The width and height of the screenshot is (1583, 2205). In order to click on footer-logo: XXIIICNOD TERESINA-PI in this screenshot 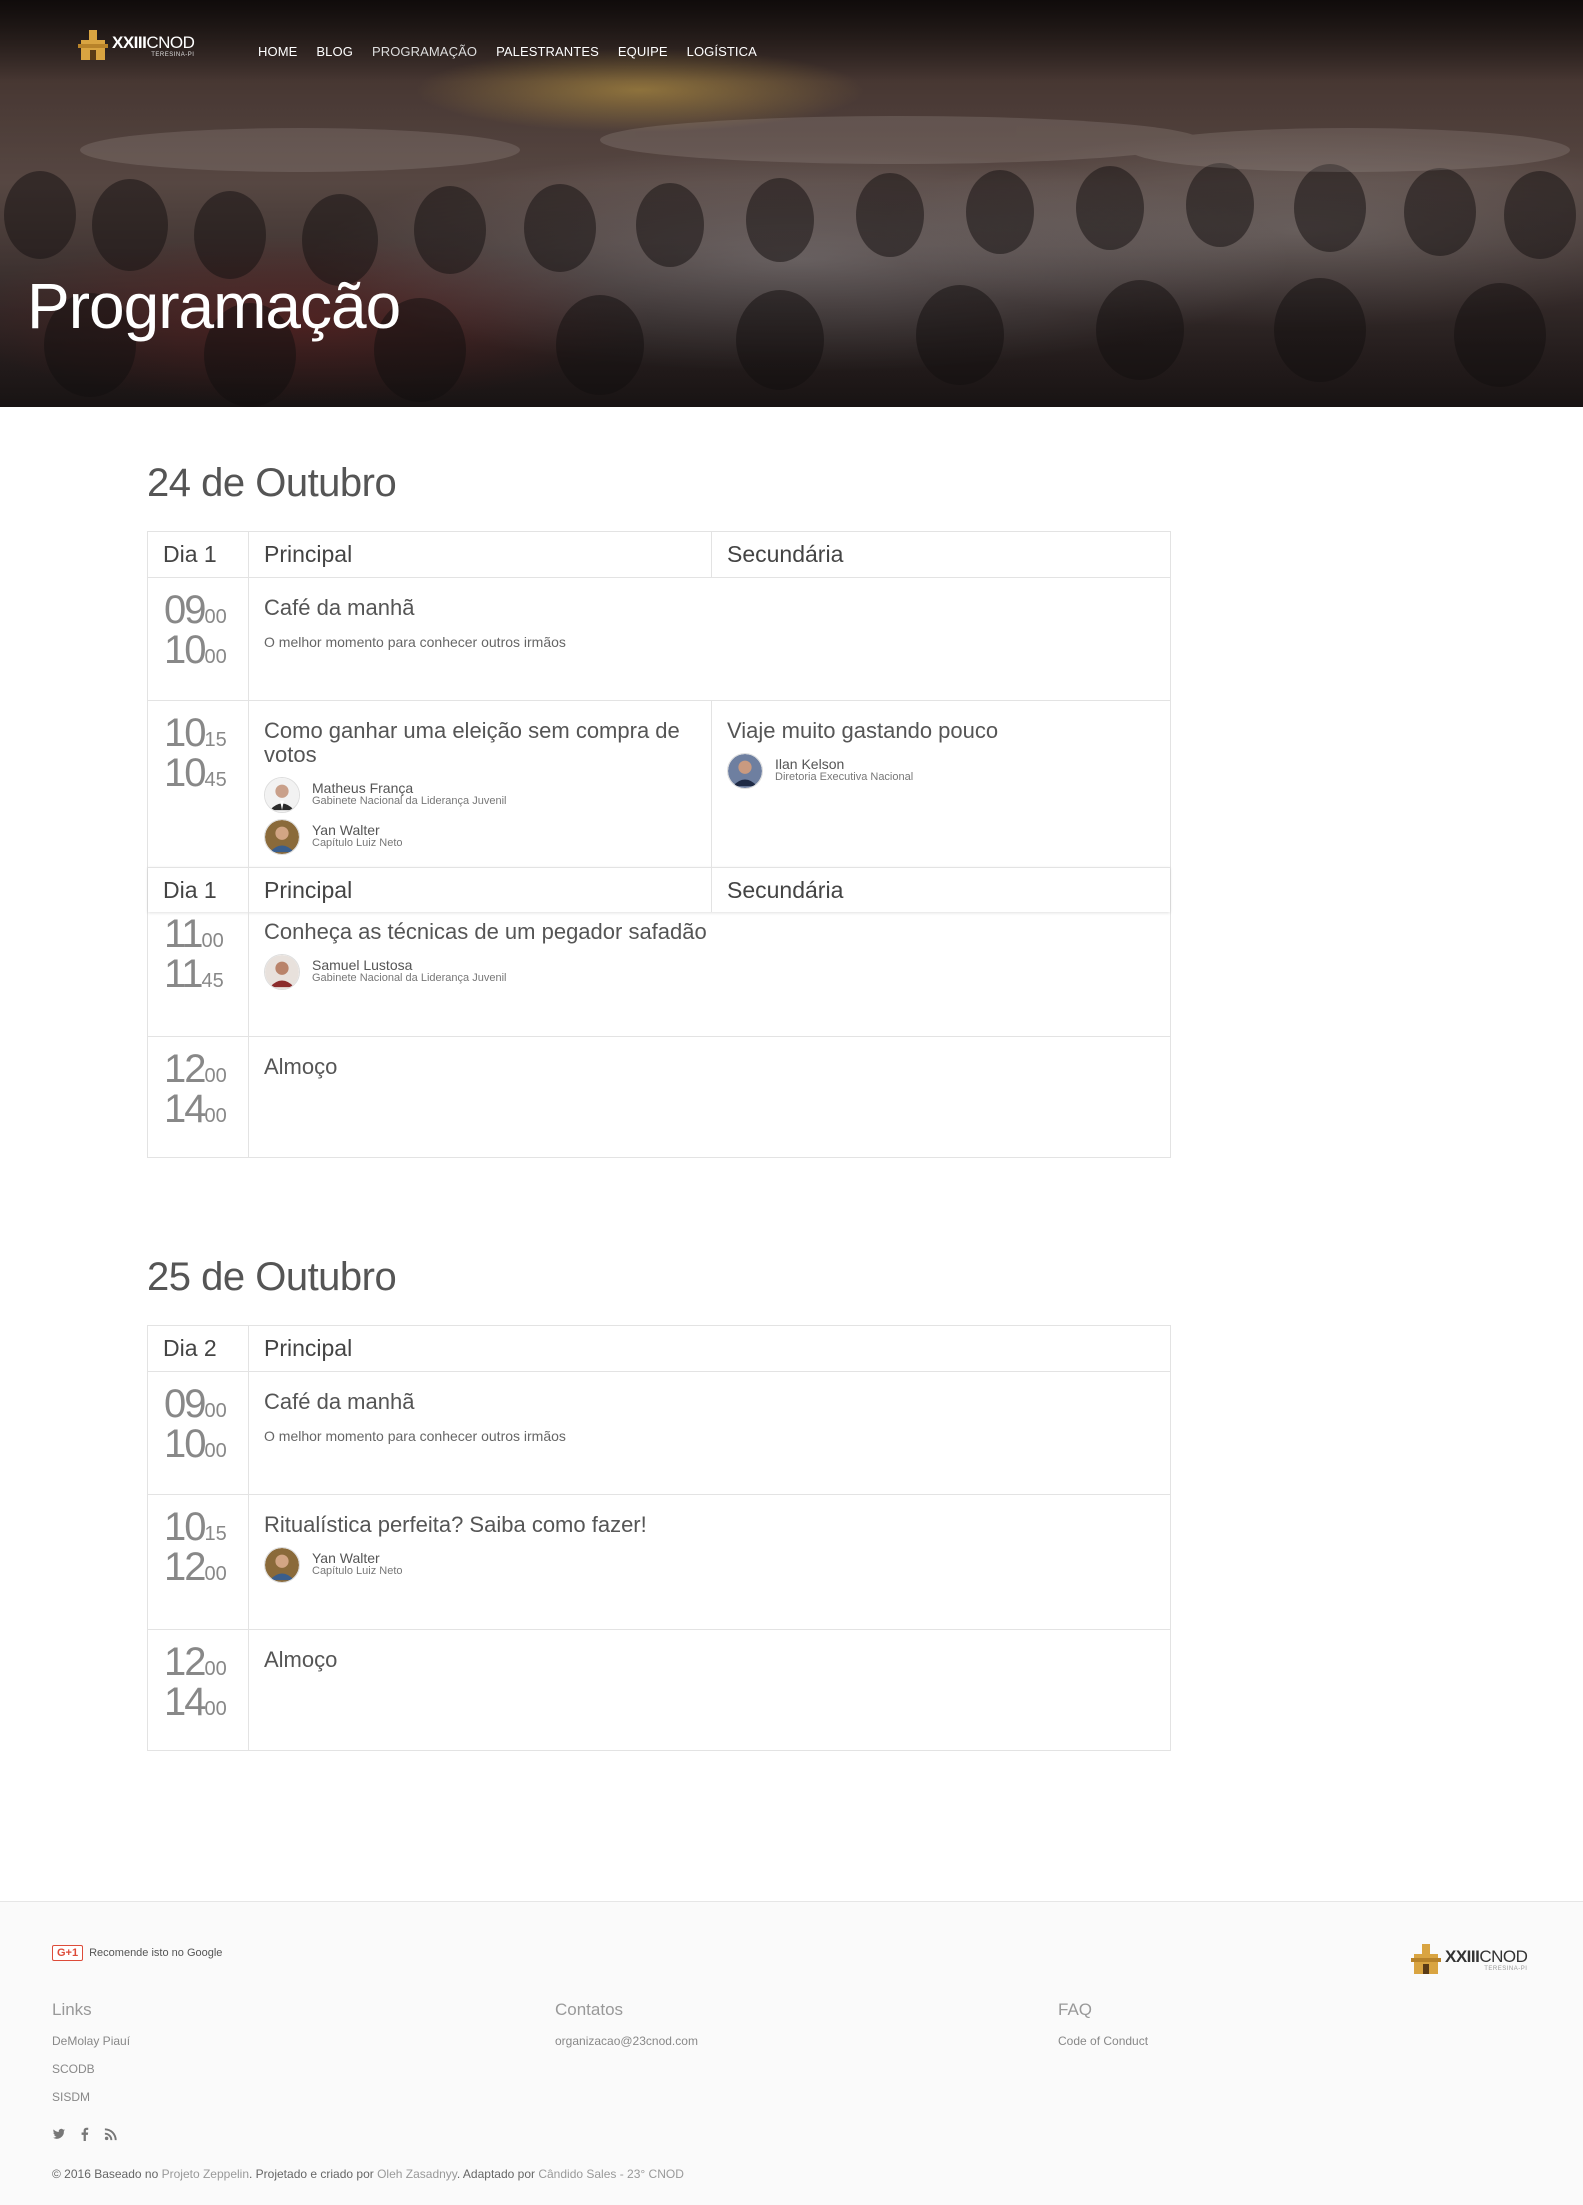, I will do `click(1469, 1960)`.